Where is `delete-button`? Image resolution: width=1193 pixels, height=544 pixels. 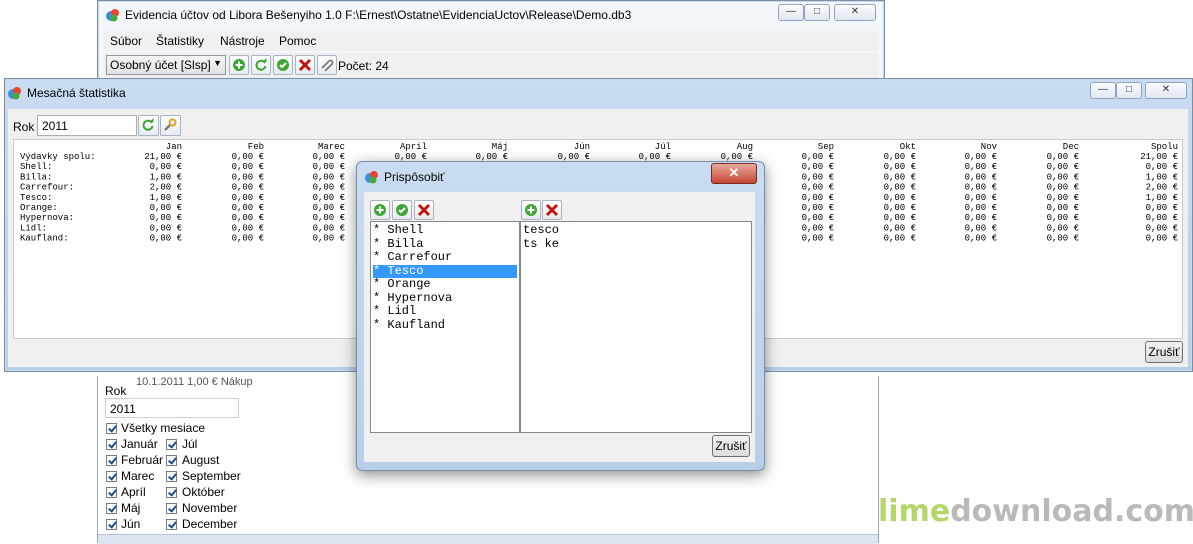
delete-button is located at coordinates (305, 65).